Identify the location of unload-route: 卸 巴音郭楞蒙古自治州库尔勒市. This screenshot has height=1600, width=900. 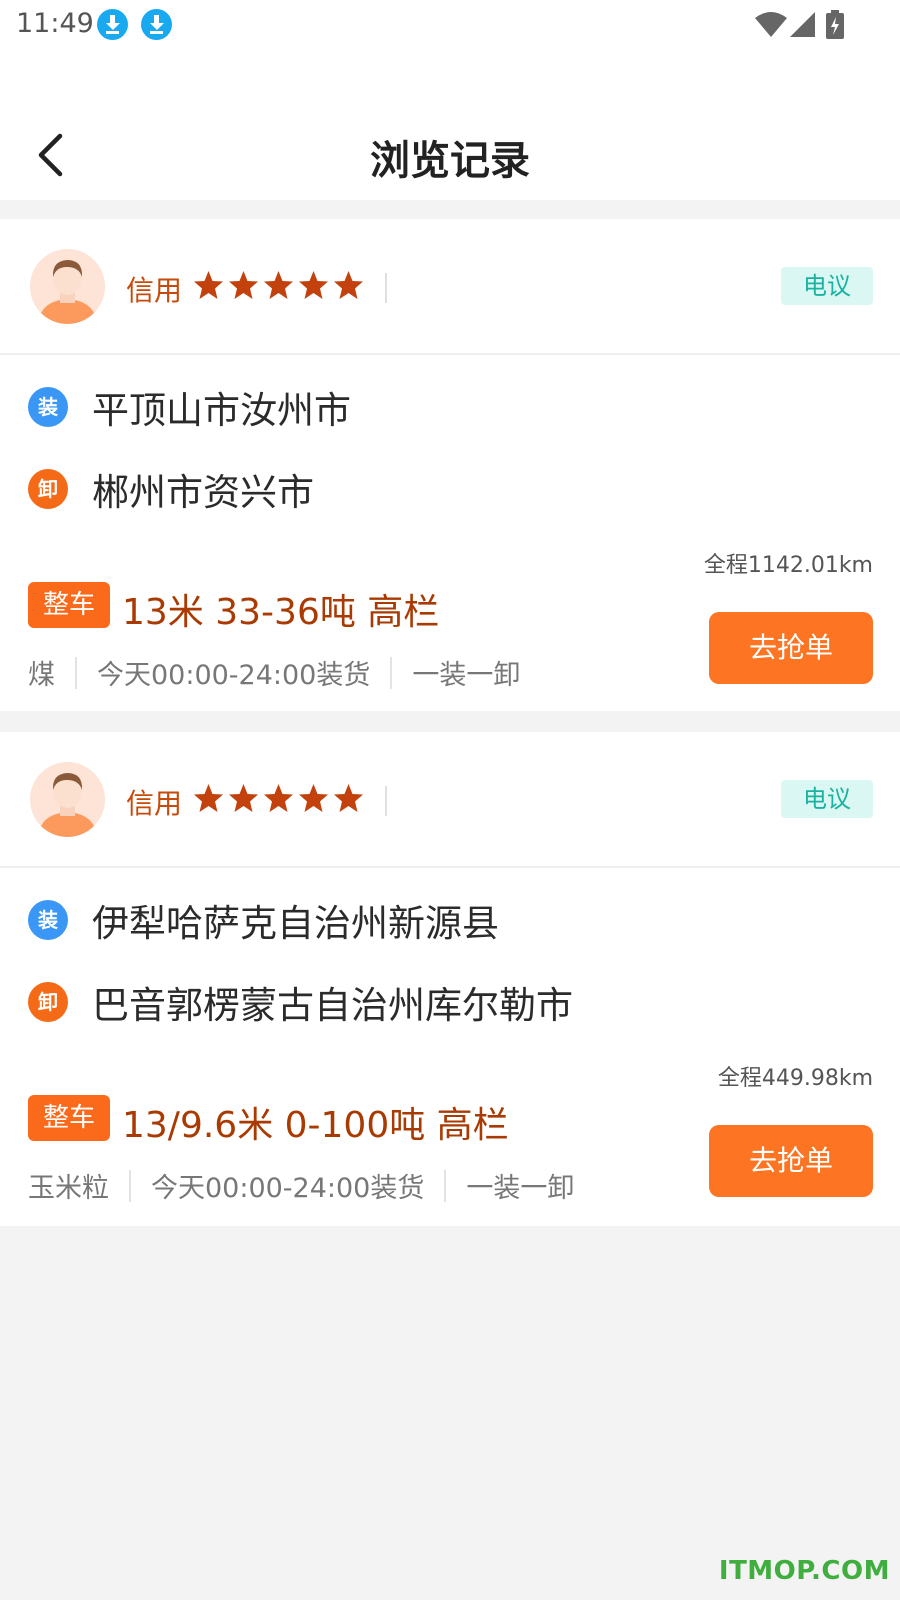
(300, 1002).